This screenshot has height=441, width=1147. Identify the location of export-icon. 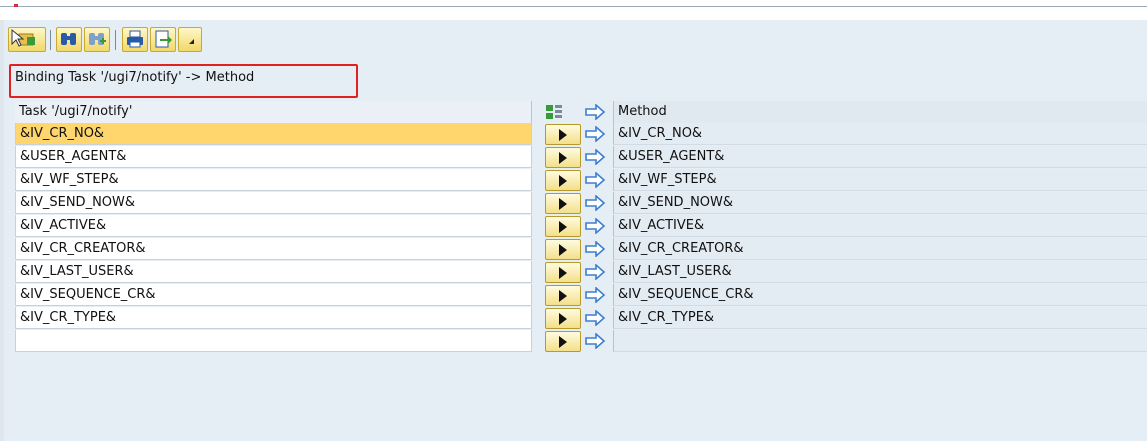
(163, 39).